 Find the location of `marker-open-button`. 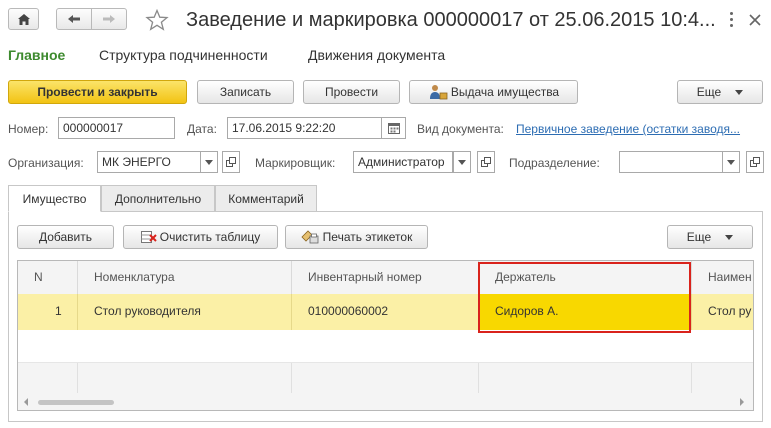

marker-open-button is located at coordinates (486, 162).